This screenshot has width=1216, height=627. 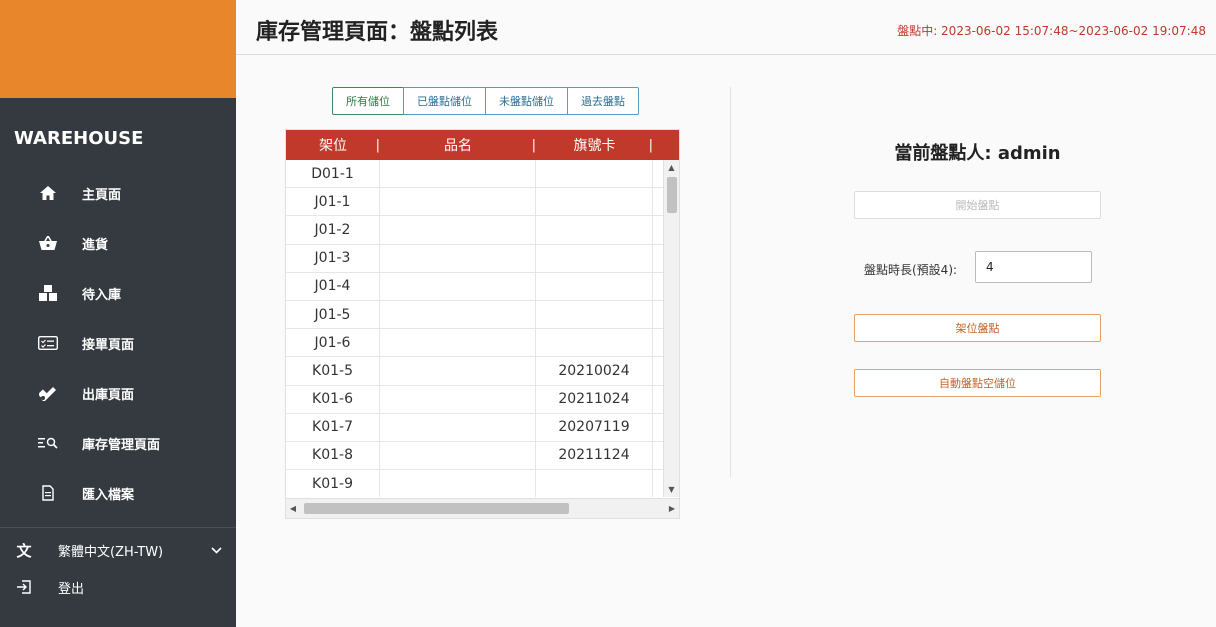 I want to click on filter-uncounted-locations-button: 未盤點儲位, so click(x=526, y=101).